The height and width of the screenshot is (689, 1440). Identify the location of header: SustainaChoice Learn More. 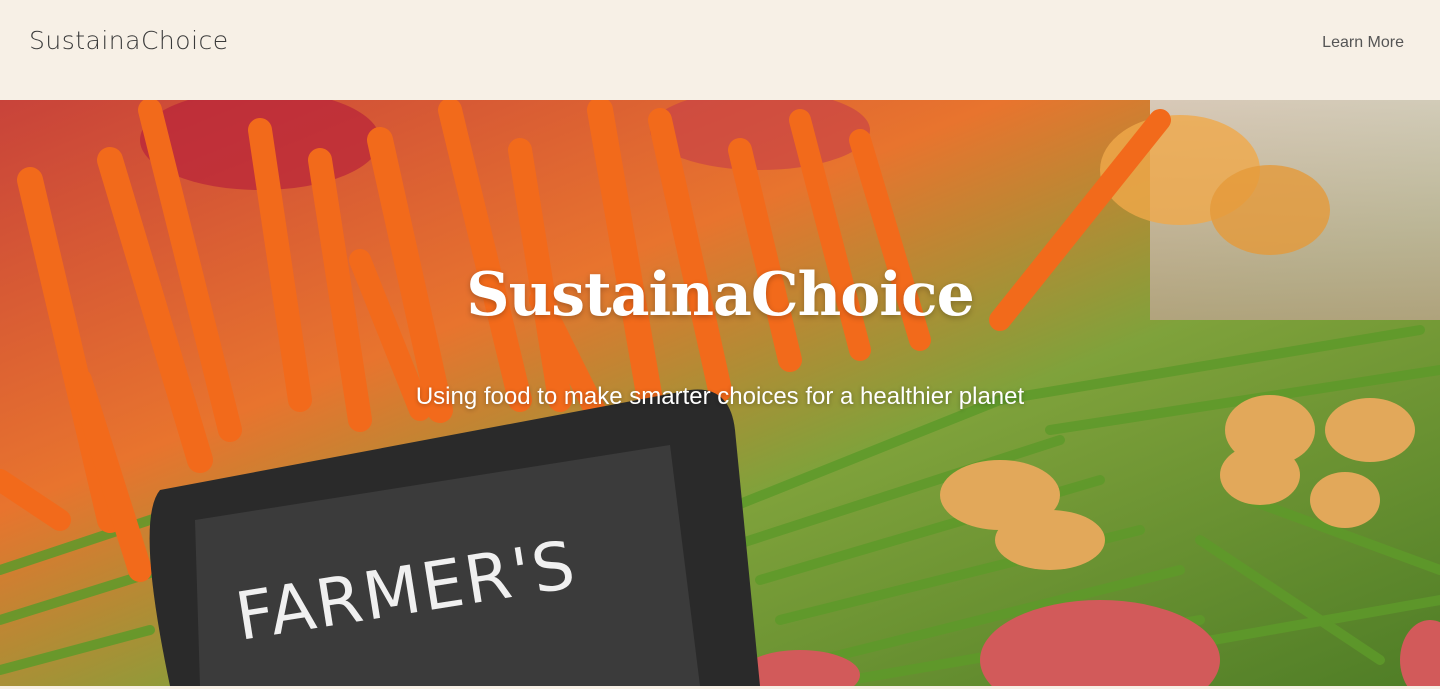
(720, 50).